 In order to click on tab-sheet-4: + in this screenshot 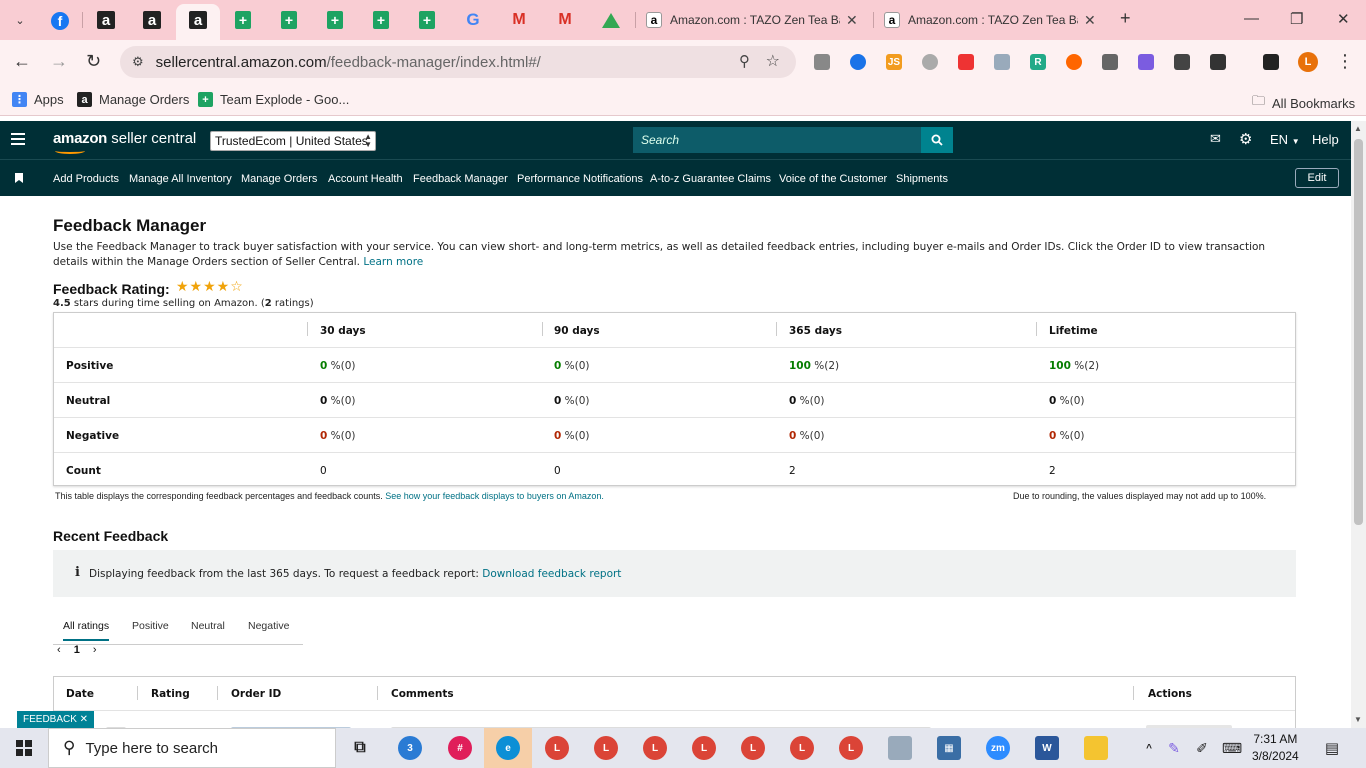, I will do `click(381, 20)`.